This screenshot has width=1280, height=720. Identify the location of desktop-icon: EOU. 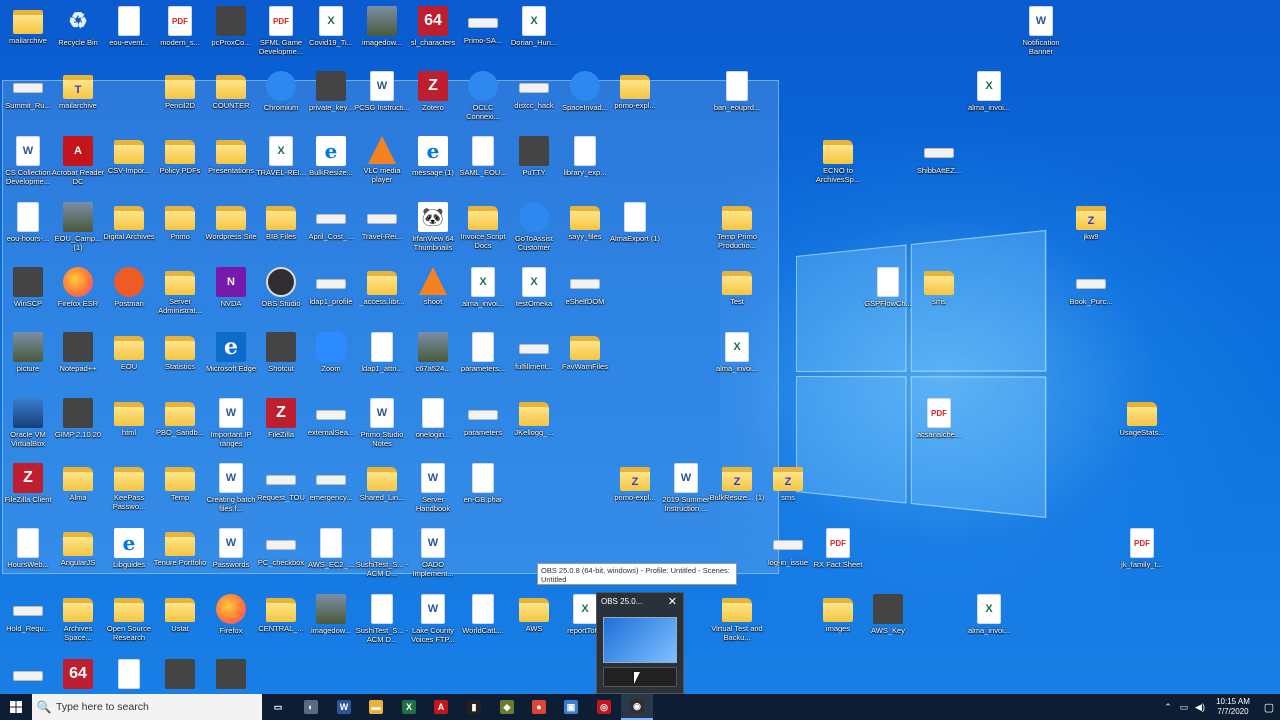
(129, 364).